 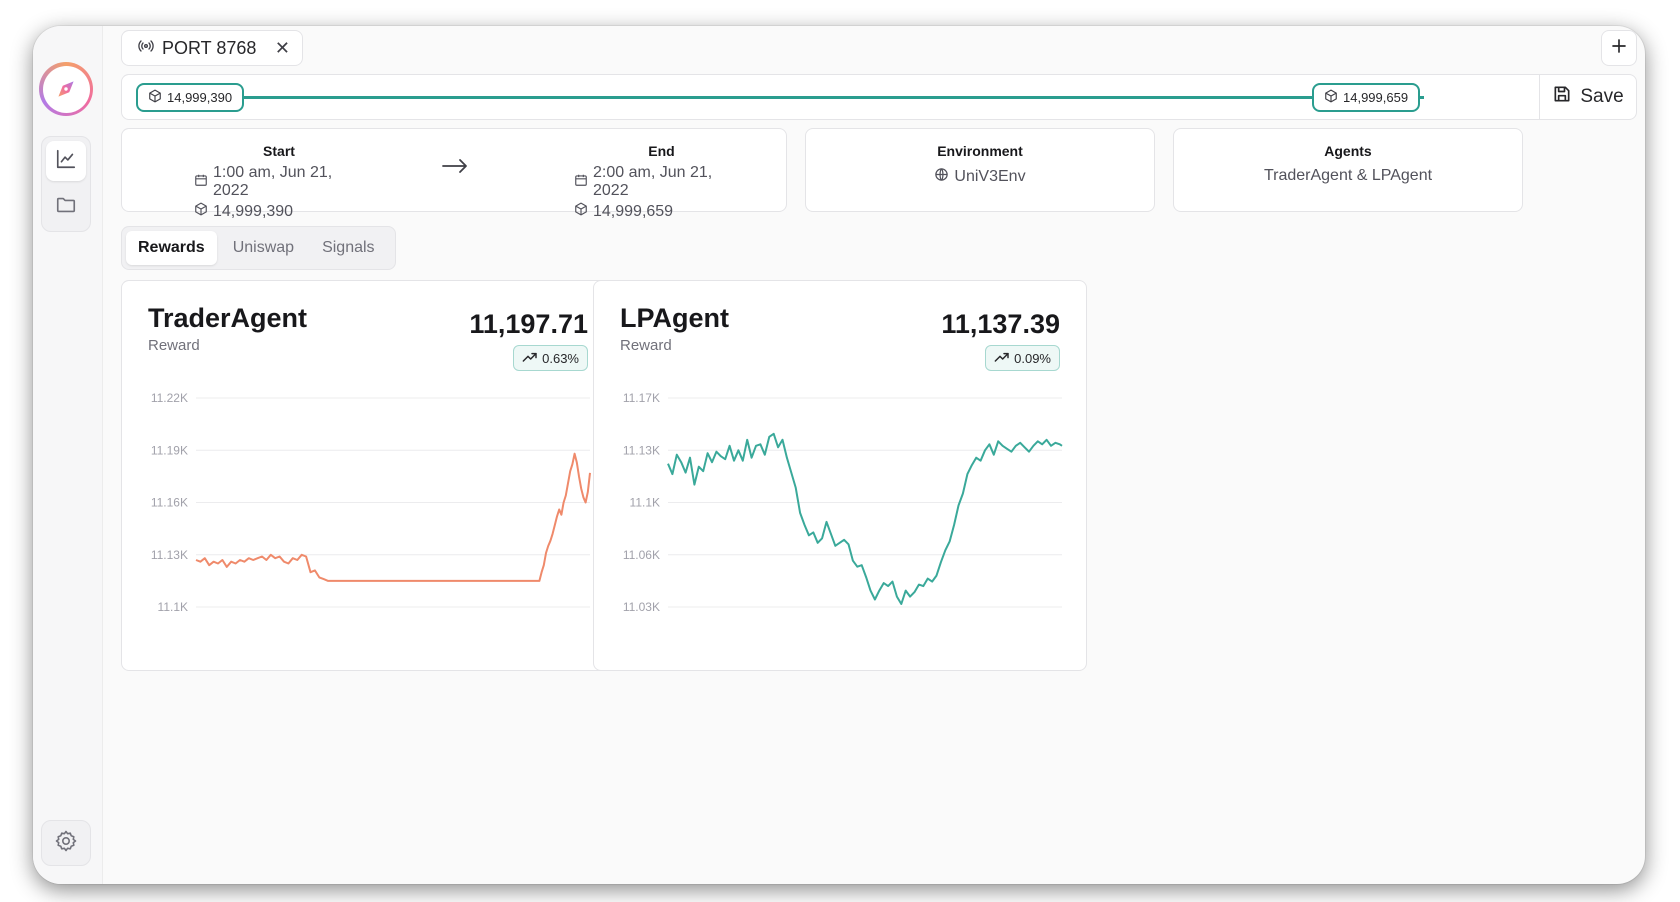 What do you see at coordinates (455, 168) in the screenshot?
I see `arrow-right-icon` at bounding box center [455, 168].